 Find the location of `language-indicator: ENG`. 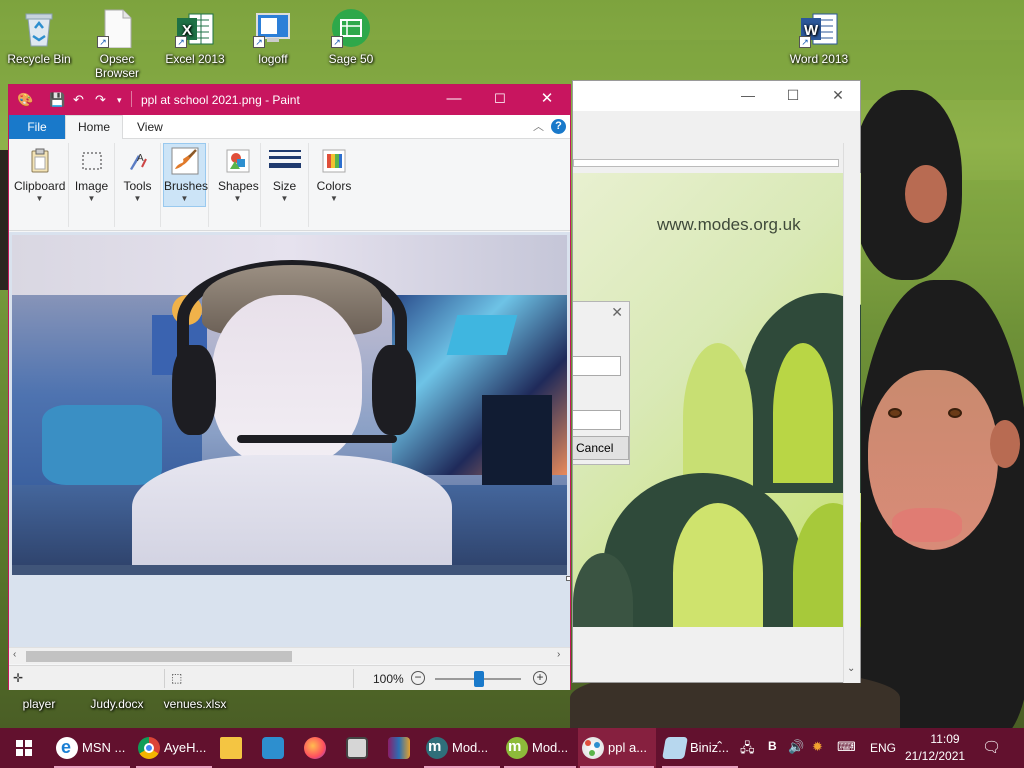

language-indicator: ENG is located at coordinates (883, 748).